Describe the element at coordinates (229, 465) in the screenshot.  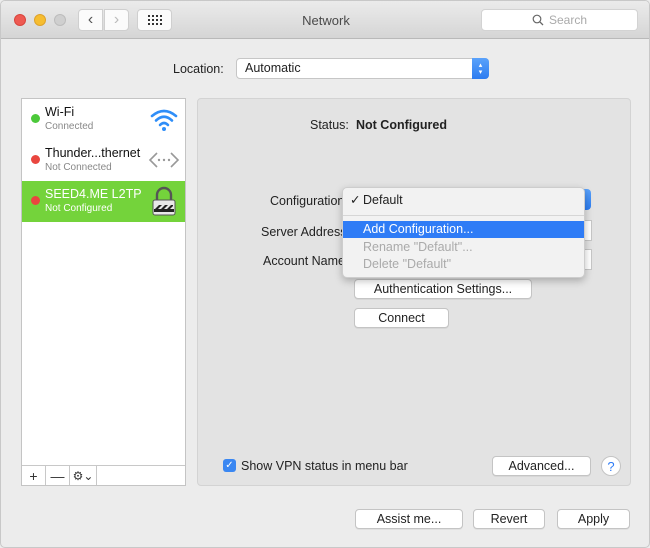
I see `show-vpn-status-checkbox: ✓` at that location.